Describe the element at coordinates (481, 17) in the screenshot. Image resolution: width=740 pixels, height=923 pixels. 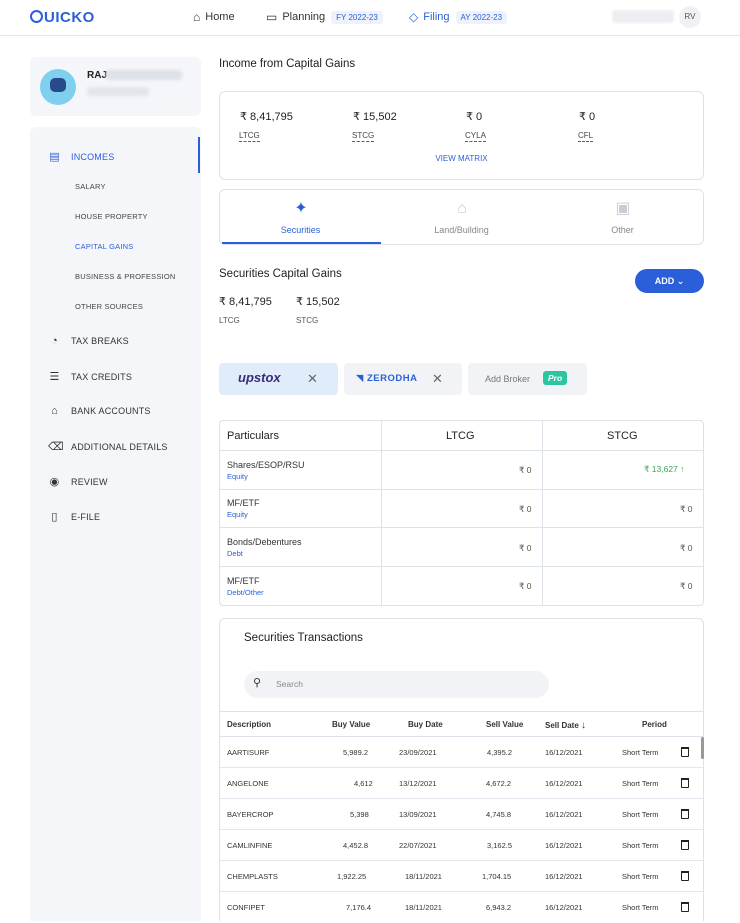
I see `filing-ay-pill: AY 2022-23` at that location.